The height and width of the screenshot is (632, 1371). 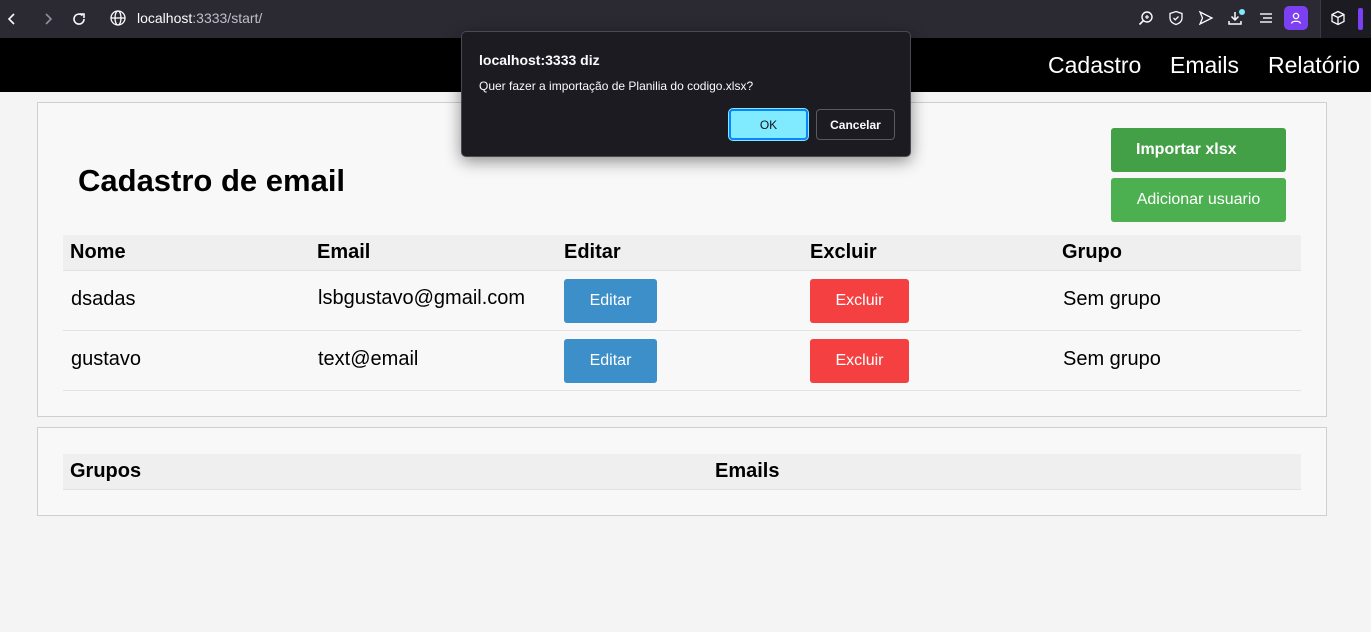 I want to click on forward-icon, so click(x=48, y=19).